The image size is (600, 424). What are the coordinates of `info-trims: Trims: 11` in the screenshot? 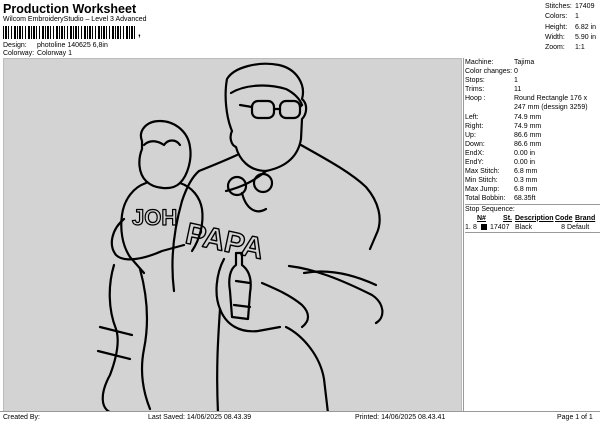 It's located at (493, 90).